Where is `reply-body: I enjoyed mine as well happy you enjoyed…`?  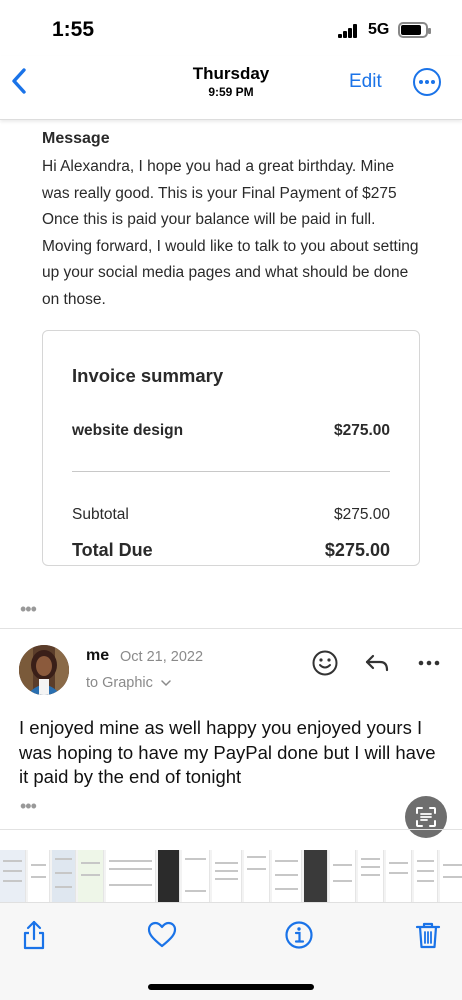
reply-body: I enjoyed mine as well happy you enjoyed… is located at coordinates (227, 752).